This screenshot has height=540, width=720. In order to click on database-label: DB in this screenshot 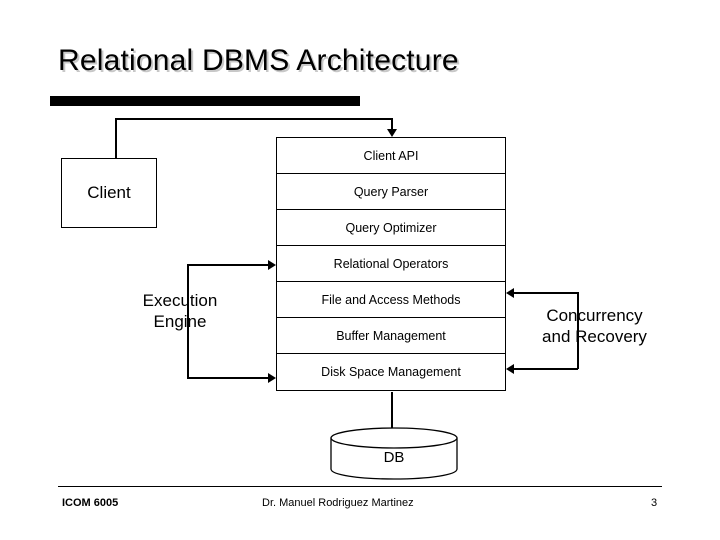, I will do `click(394, 457)`.